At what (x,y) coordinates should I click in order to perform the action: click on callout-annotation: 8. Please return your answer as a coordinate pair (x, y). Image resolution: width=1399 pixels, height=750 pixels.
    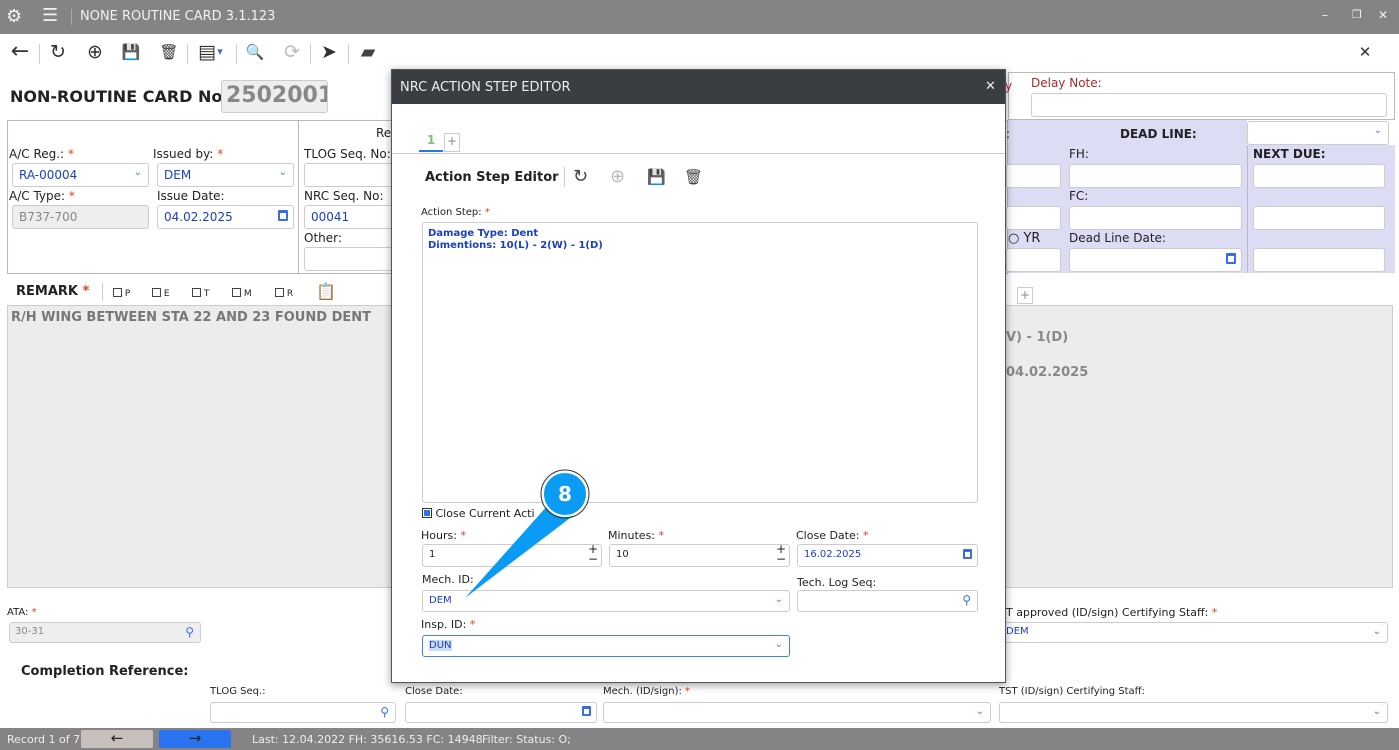
    Looking at the image, I should click on (527, 533).